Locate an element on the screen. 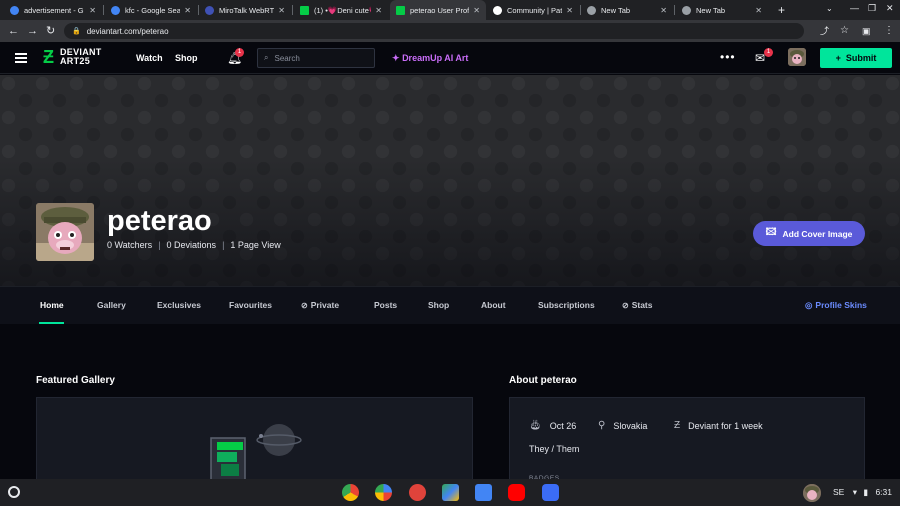 The height and width of the screenshot is (506, 900). tab-stats: ⊘ Stats is located at coordinates (637, 305).